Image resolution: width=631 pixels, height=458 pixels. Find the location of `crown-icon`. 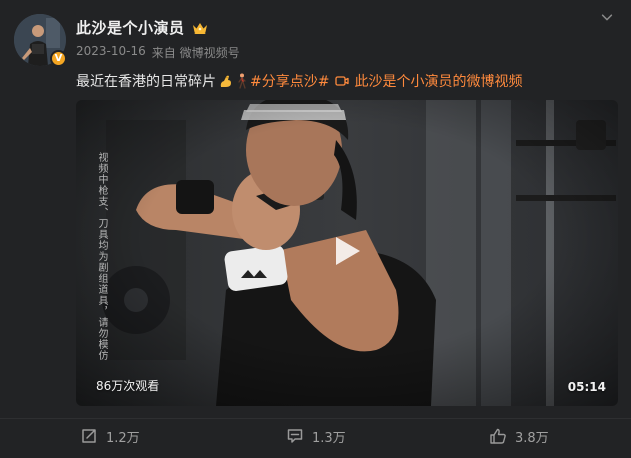

crown-icon is located at coordinates (200, 28).